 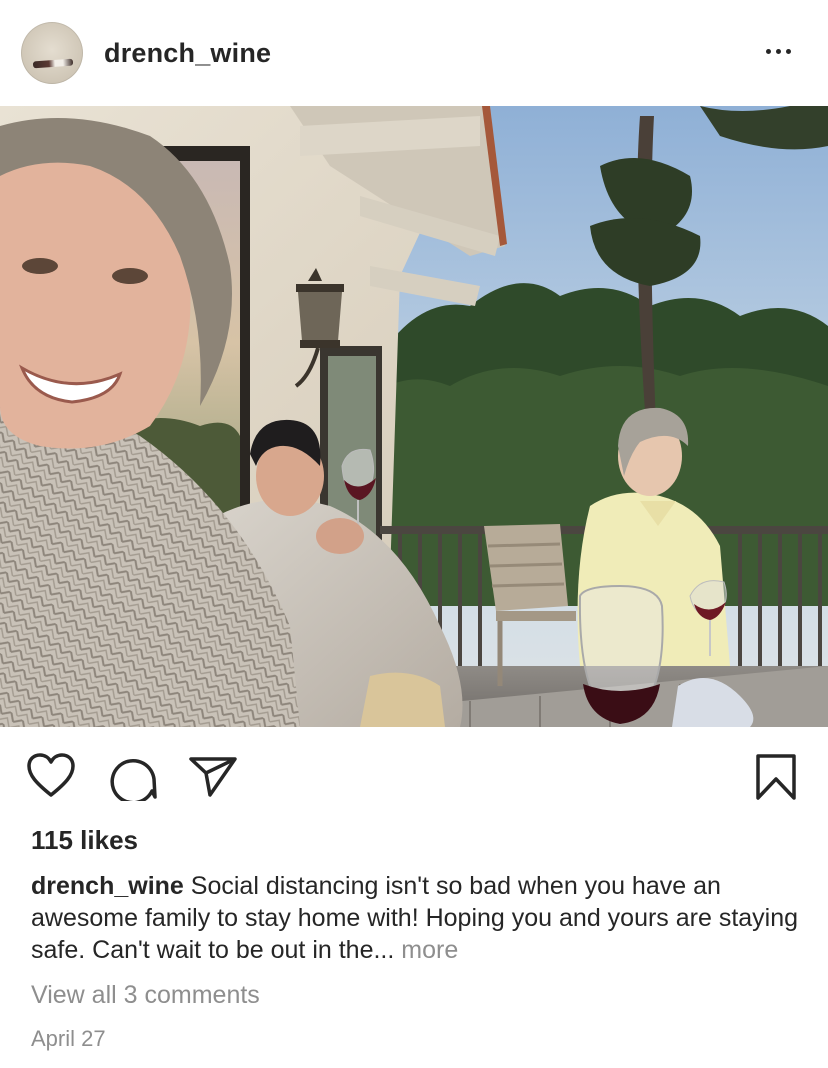 What do you see at coordinates (414, 53) in the screenshot?
I see `post-header: drench_wine` at bounding box center [414, 53].